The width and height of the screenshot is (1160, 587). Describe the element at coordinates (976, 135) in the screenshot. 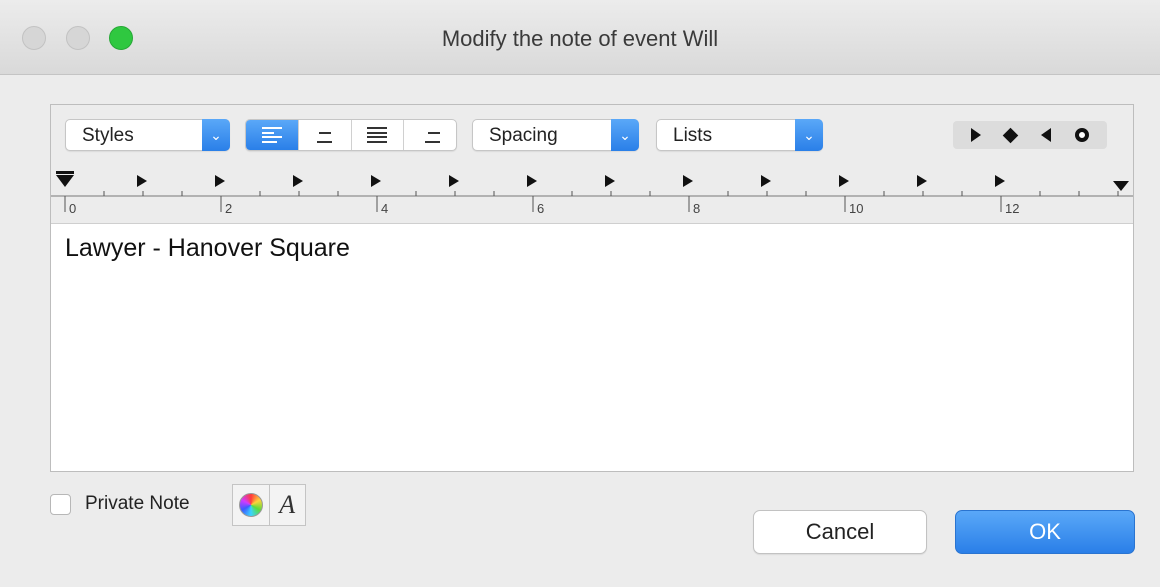

I see `left-tab-stop-icon` at that location.